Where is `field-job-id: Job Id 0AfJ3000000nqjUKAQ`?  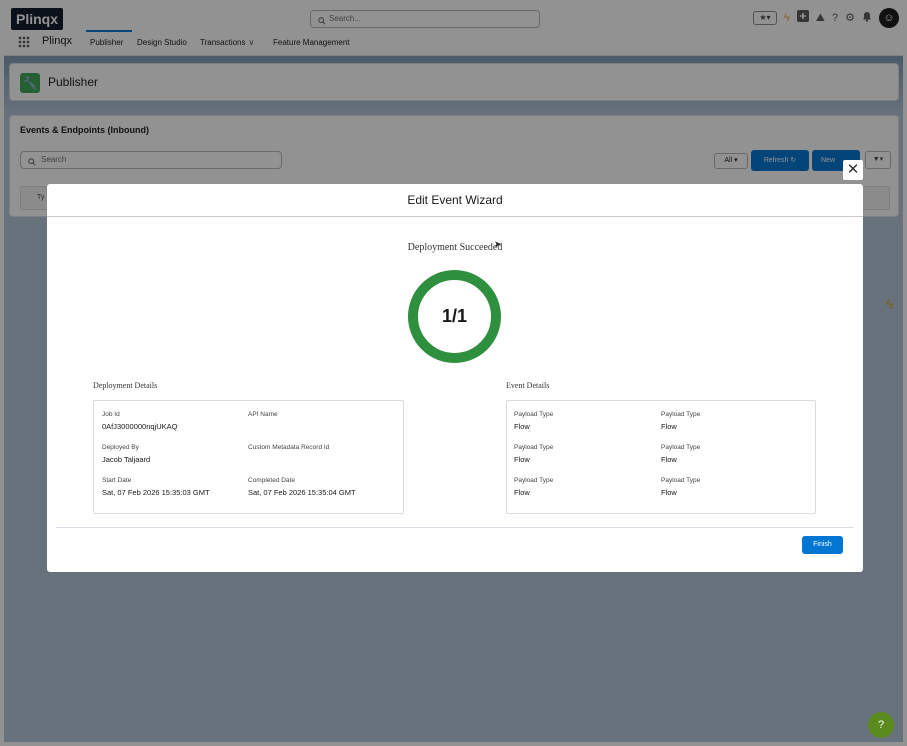 field-job-id: Job Id 0AfJ3000000nqjUKAQ is located at coordinates (139, 421).